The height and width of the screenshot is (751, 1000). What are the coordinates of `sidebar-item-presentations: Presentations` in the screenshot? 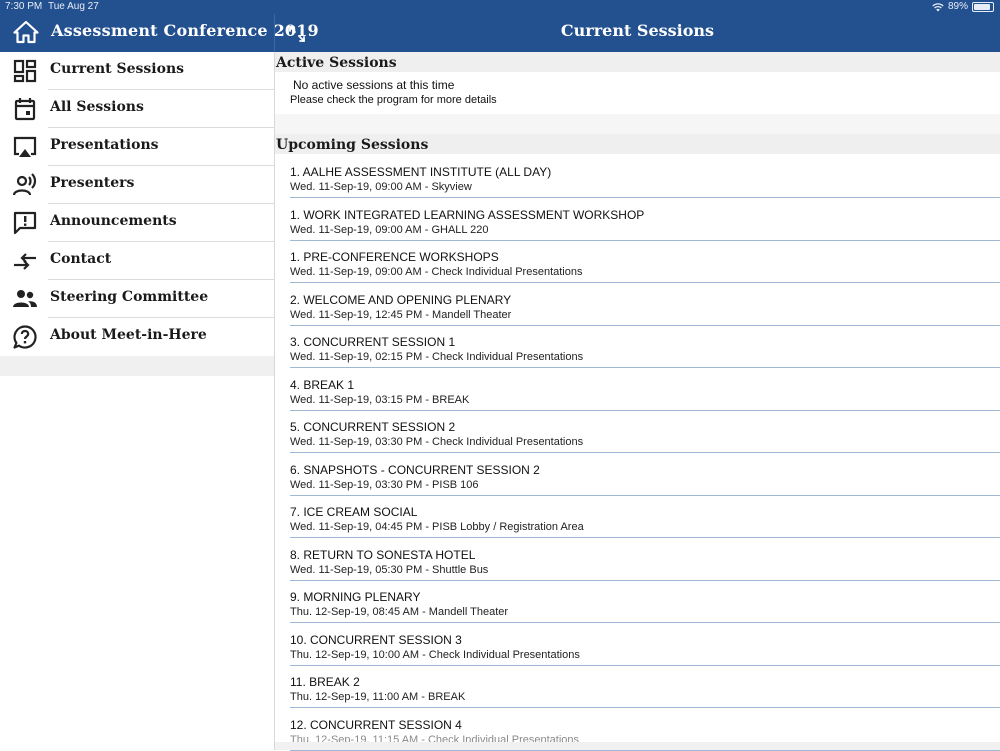 It's located at (137, 147).